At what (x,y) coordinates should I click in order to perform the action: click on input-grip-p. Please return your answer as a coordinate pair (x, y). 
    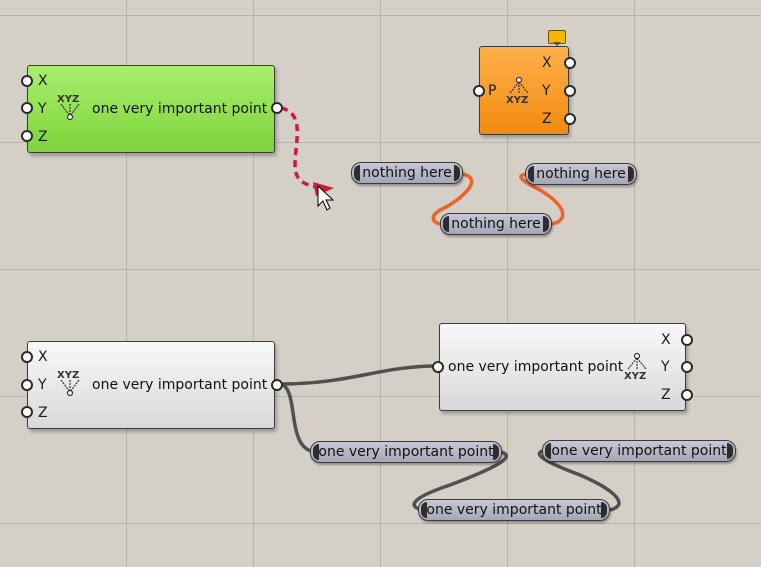
    Looking at the image, I should click on (479, 91).